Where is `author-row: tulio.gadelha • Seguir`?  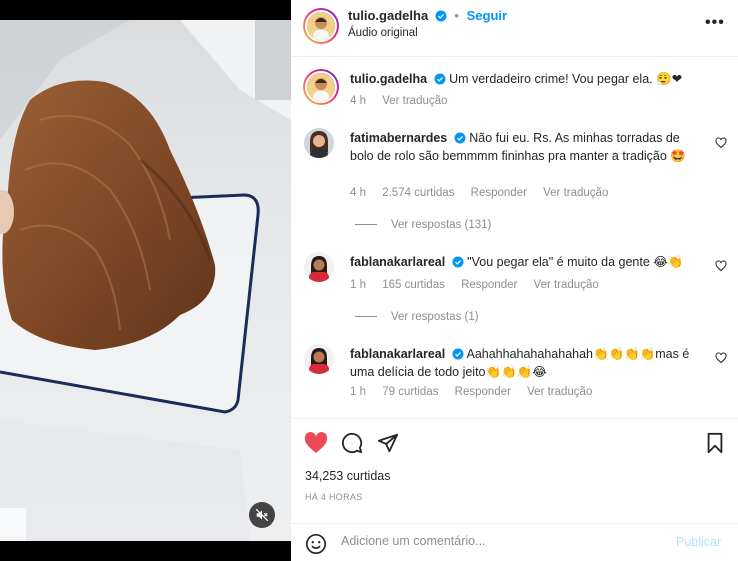 author-row: tulio.gadelha • Seguir is located at coordinates (427, 15).